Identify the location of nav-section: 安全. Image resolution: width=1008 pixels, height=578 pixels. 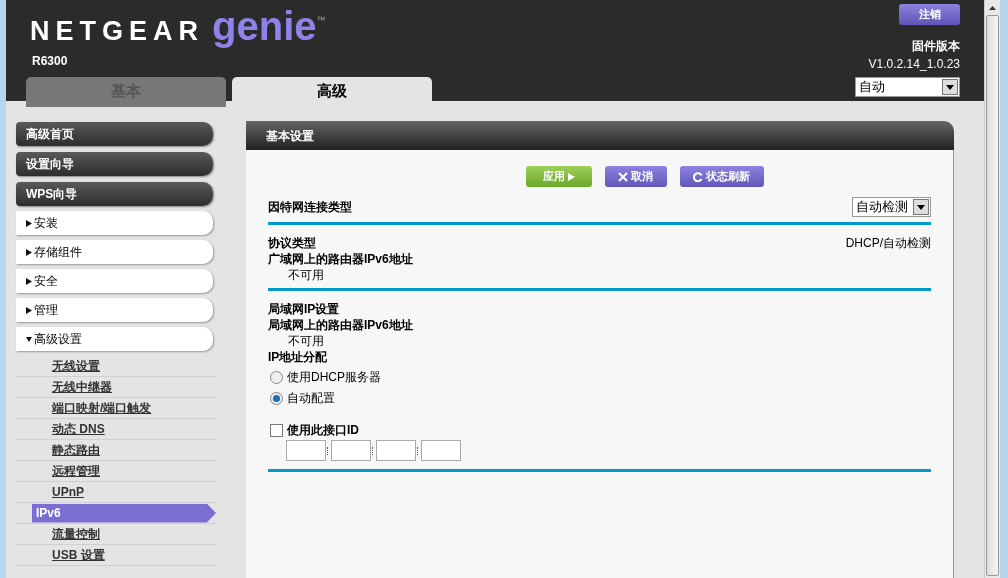
(114, 281).